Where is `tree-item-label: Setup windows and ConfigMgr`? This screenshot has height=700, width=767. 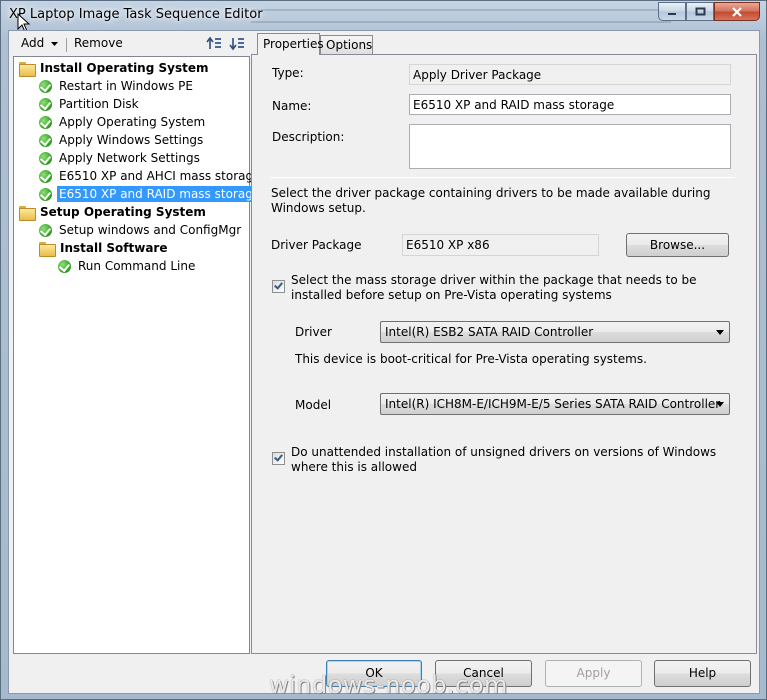
tree-item-label: Setup windows and ConfigMgr is located at coordinates (150, 230).